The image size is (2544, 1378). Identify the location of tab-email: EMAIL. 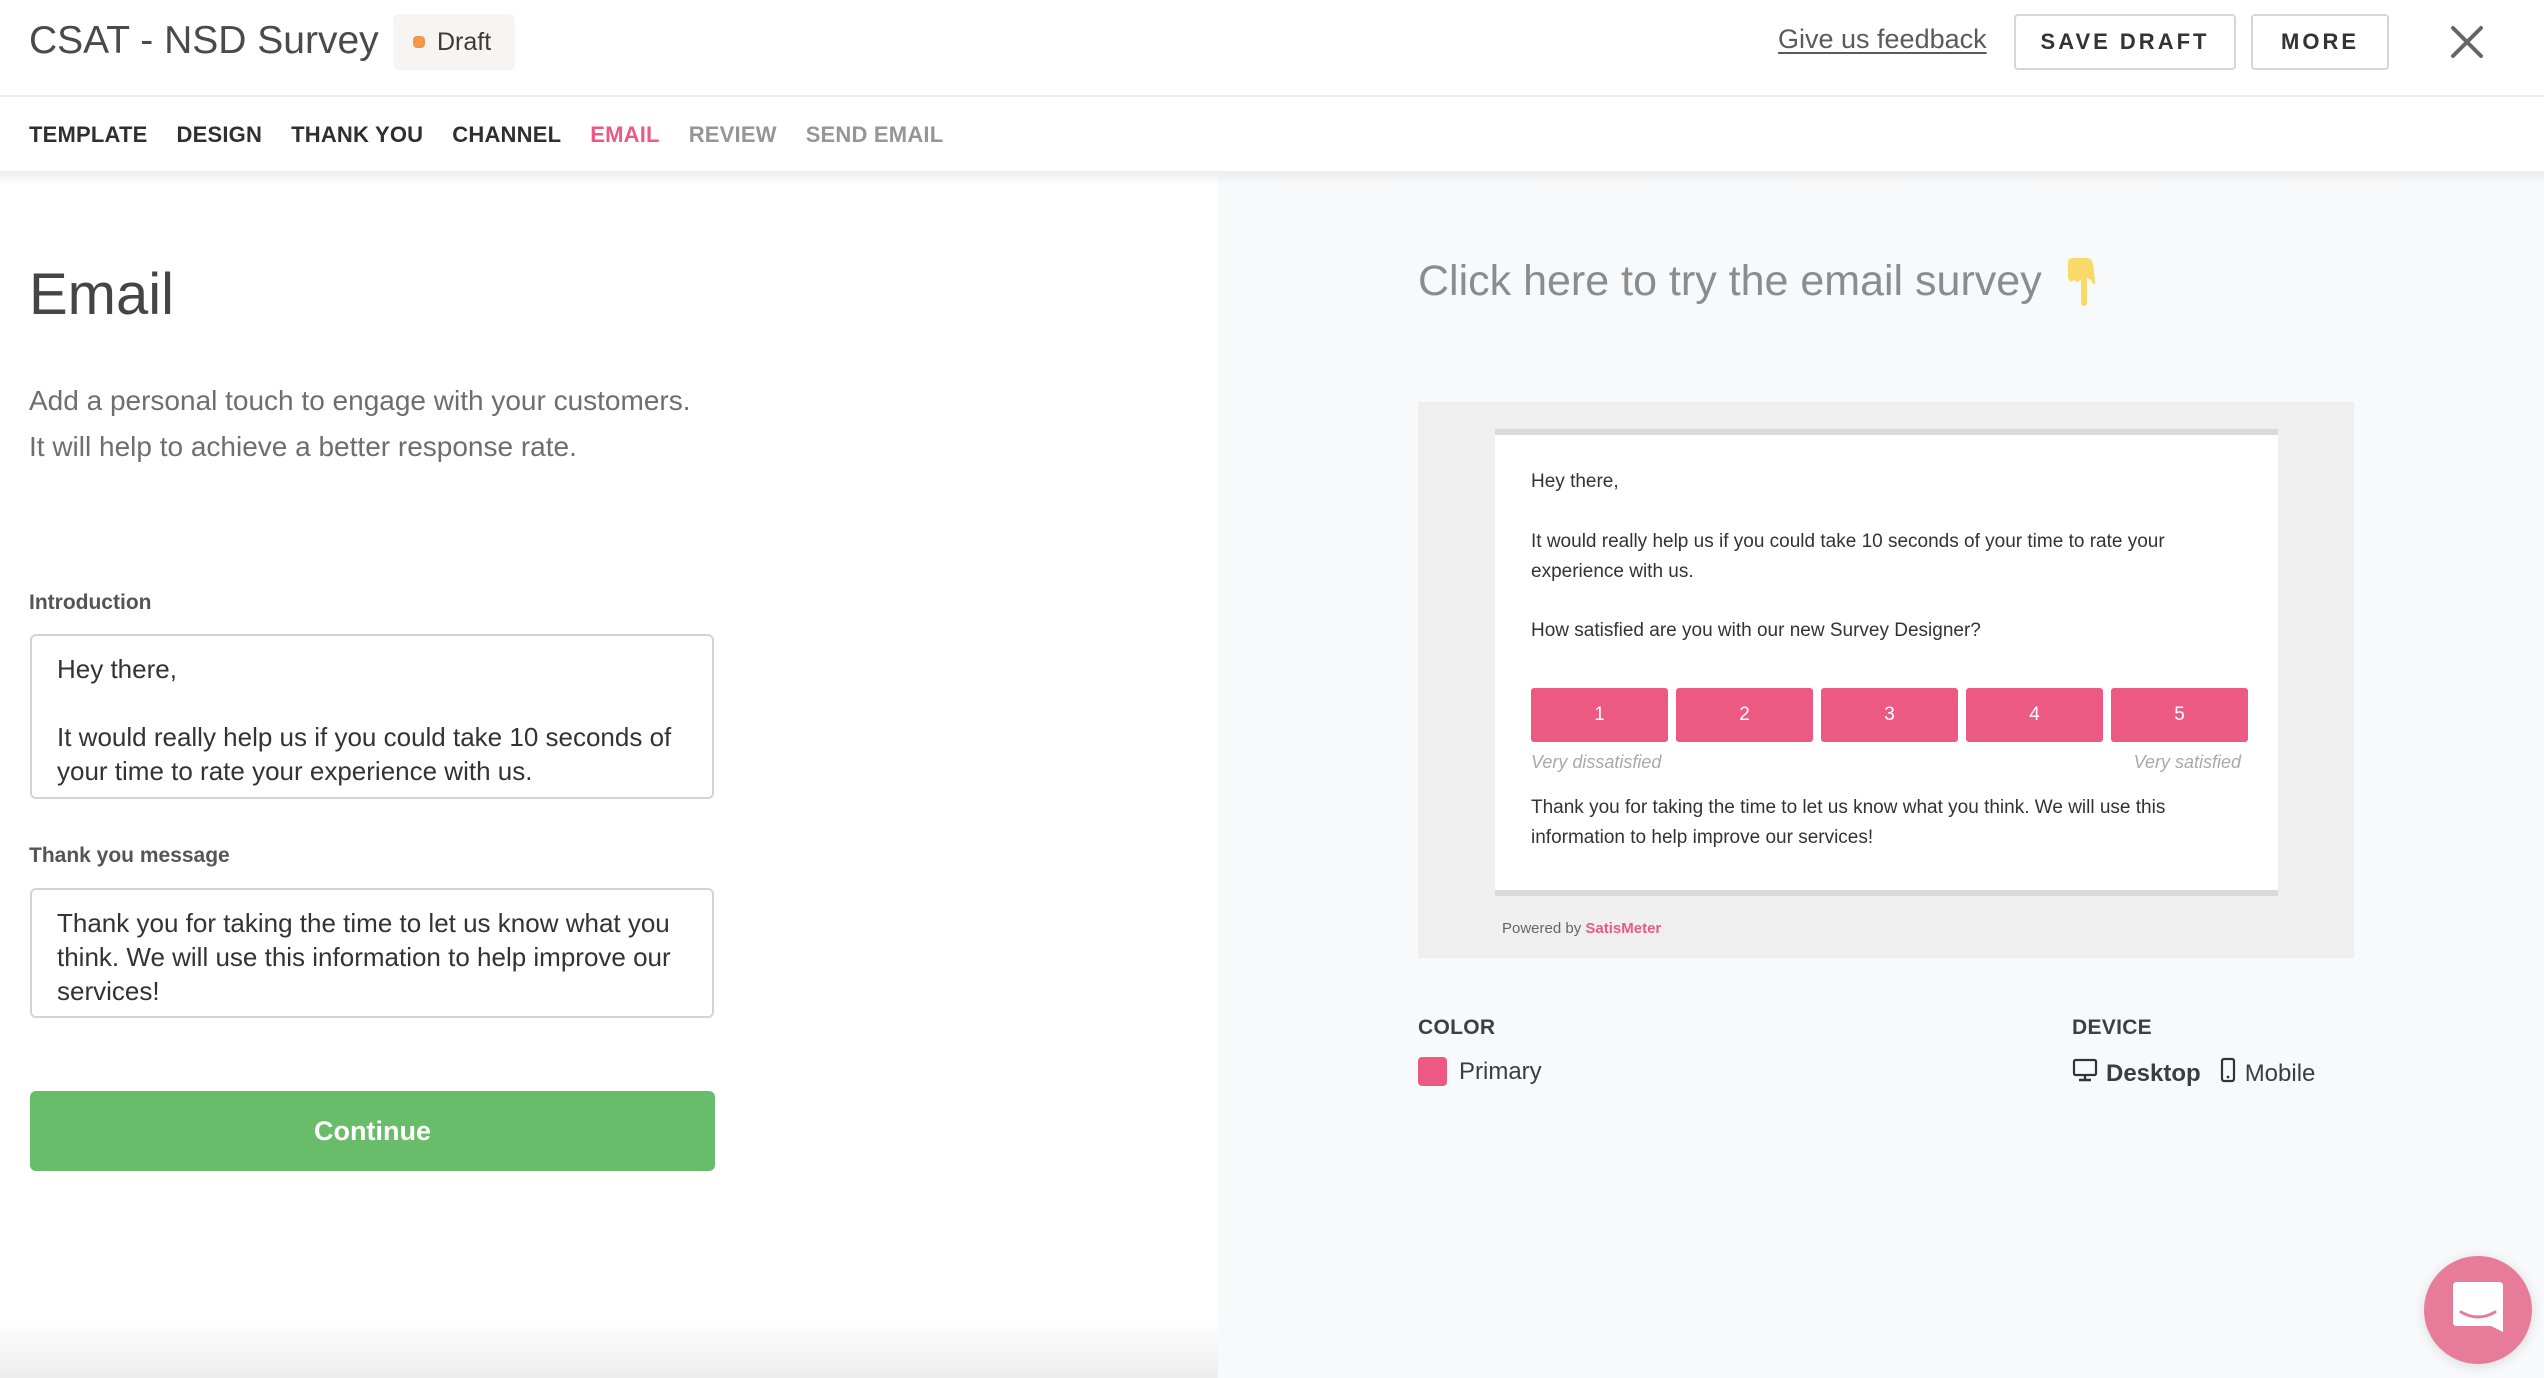
(624, 135).